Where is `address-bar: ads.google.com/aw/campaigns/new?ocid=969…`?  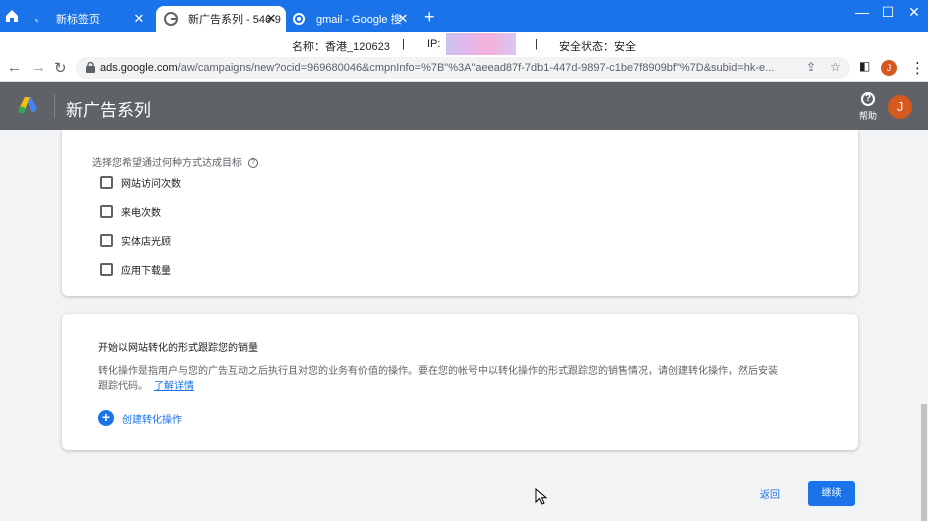
address-bar: ads.google.com/aw/campaigns/new?ocid=969… is located at coordinates (463, 68).